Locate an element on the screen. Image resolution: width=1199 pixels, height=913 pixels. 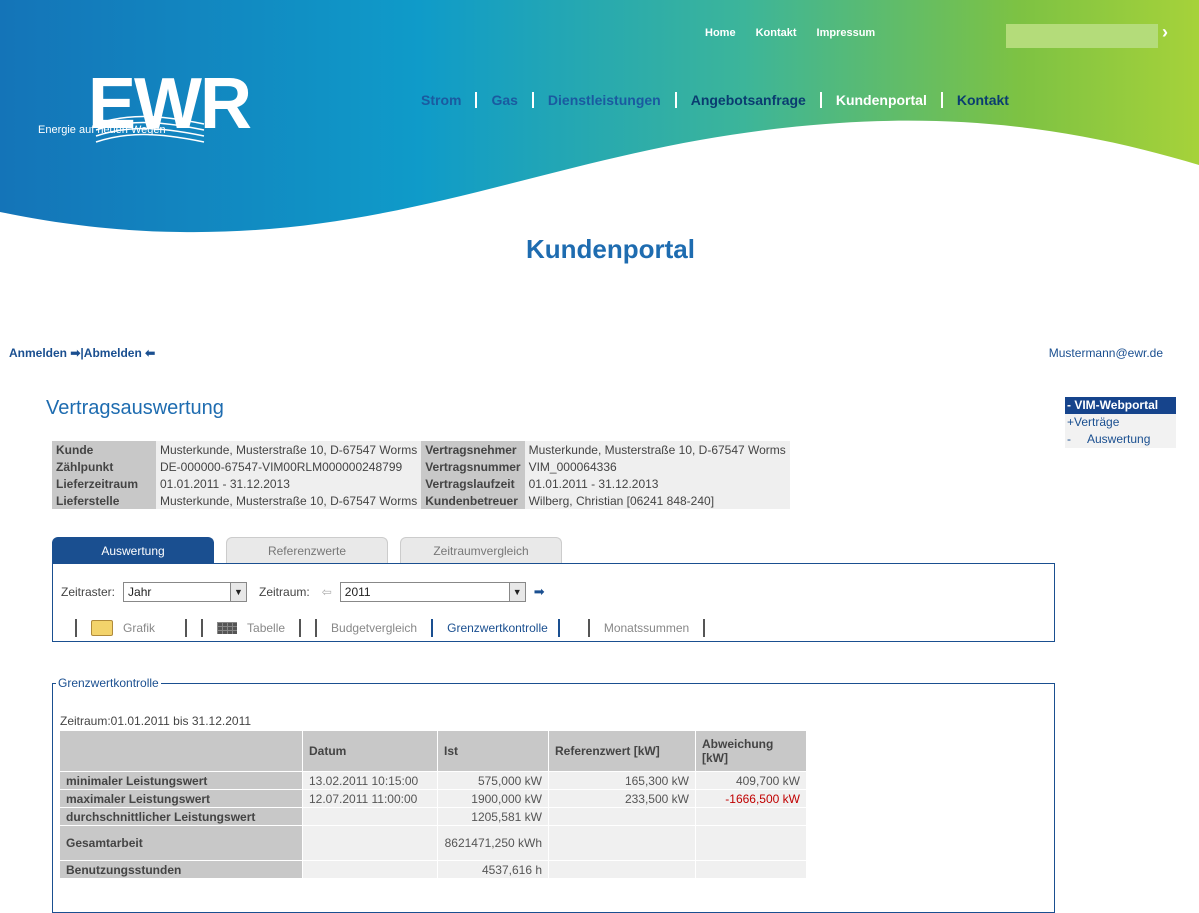
info-value: DE-000000-67547-VIM00RLM000000248799 is located at coordinates (289, 466).